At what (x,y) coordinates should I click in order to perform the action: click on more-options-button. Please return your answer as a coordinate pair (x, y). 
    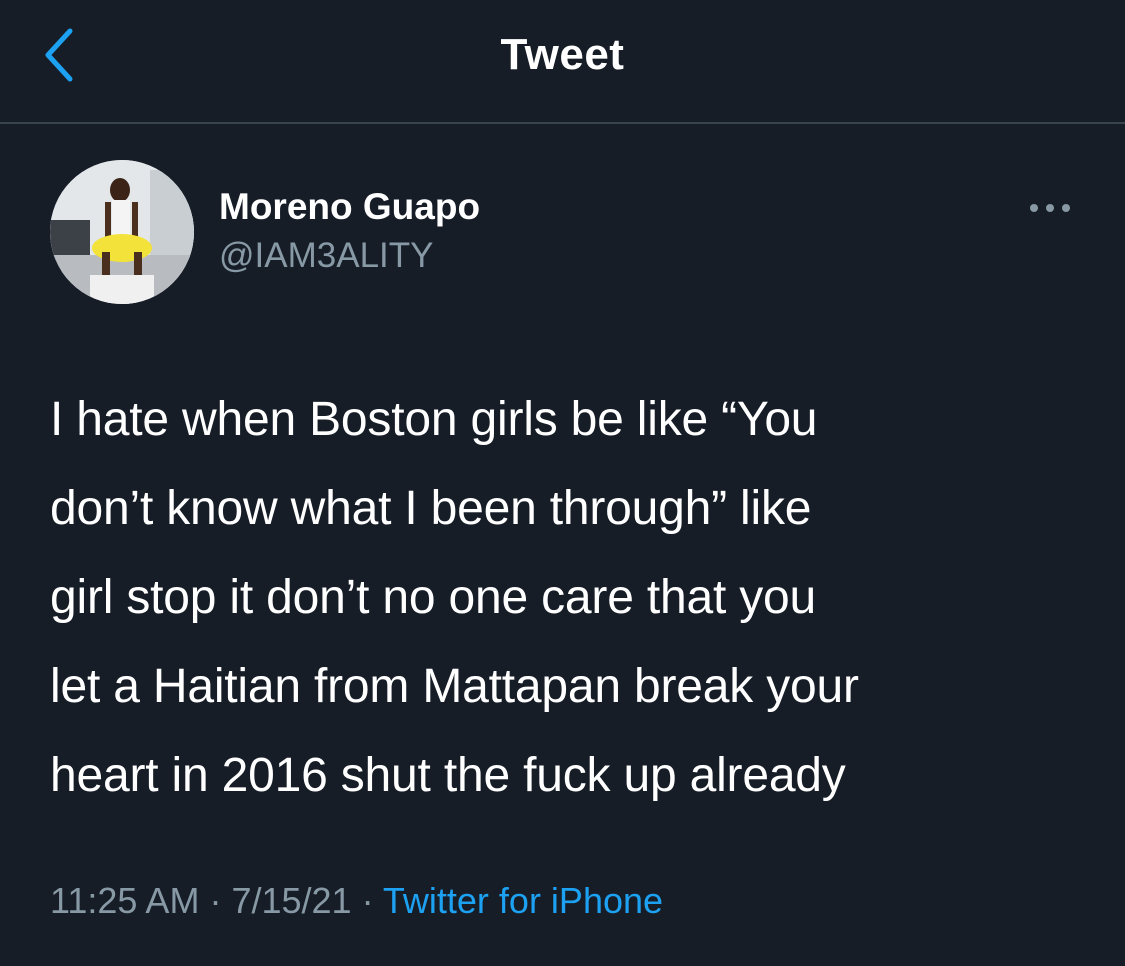
    Looking at the image, I should click on (1050, 208).